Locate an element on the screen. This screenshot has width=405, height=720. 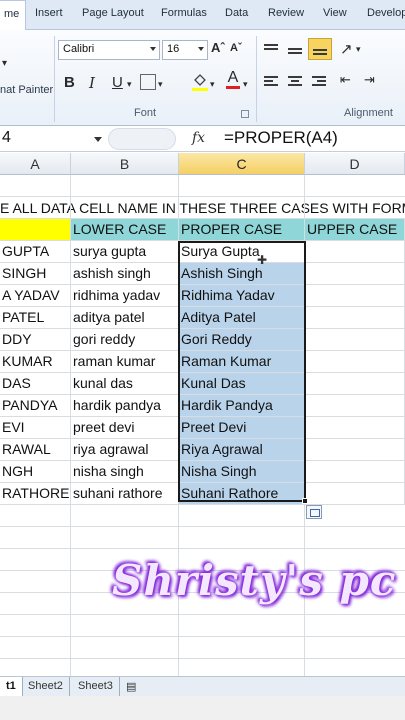
cell-lower-case: riya agrawal is located at coordinates (125, 450).